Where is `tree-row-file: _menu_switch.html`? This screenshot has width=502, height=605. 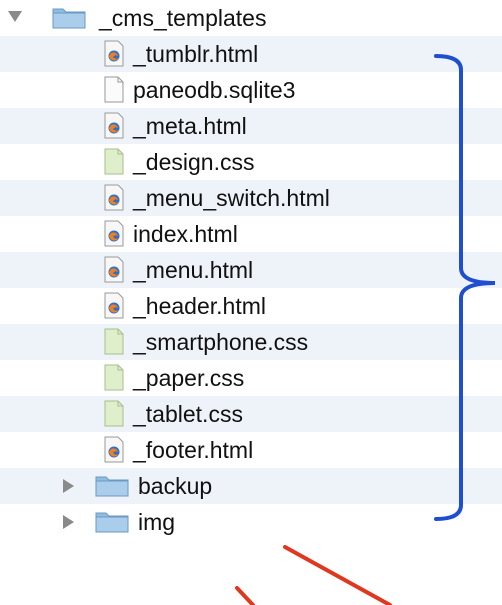
tree-row-file: _menu_switch.html is located at coordinates (251, 198).